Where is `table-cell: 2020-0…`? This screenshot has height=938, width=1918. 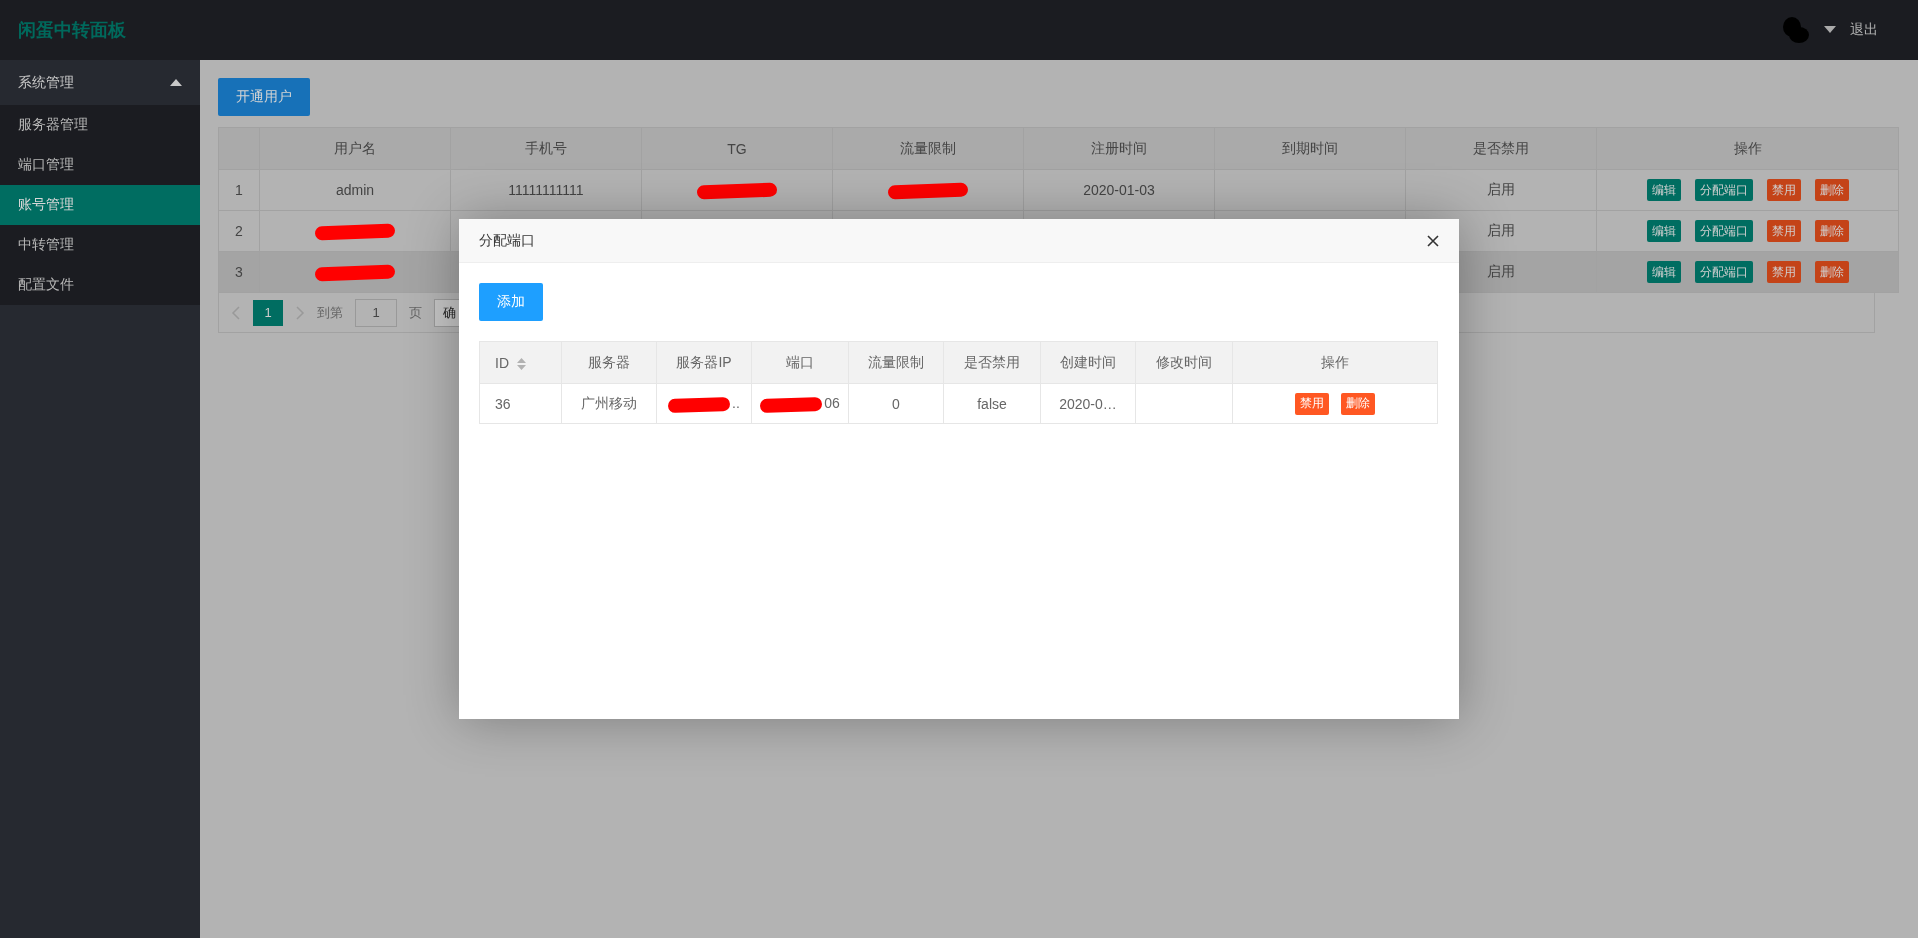 table-cell: 2020-0… is located at coordinates (1088, 403).